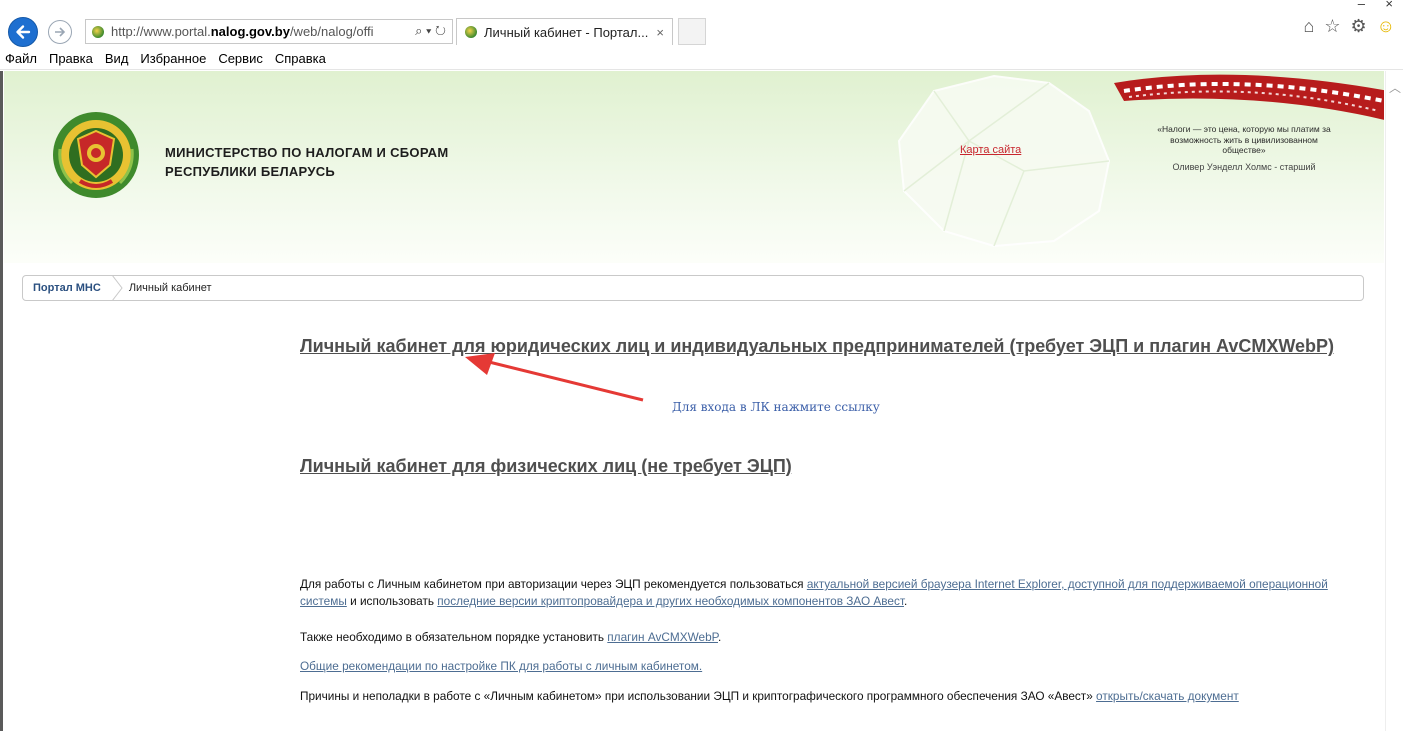  I want to click on breadcrumb-home-link: Портал МНС, so click(67, 288).